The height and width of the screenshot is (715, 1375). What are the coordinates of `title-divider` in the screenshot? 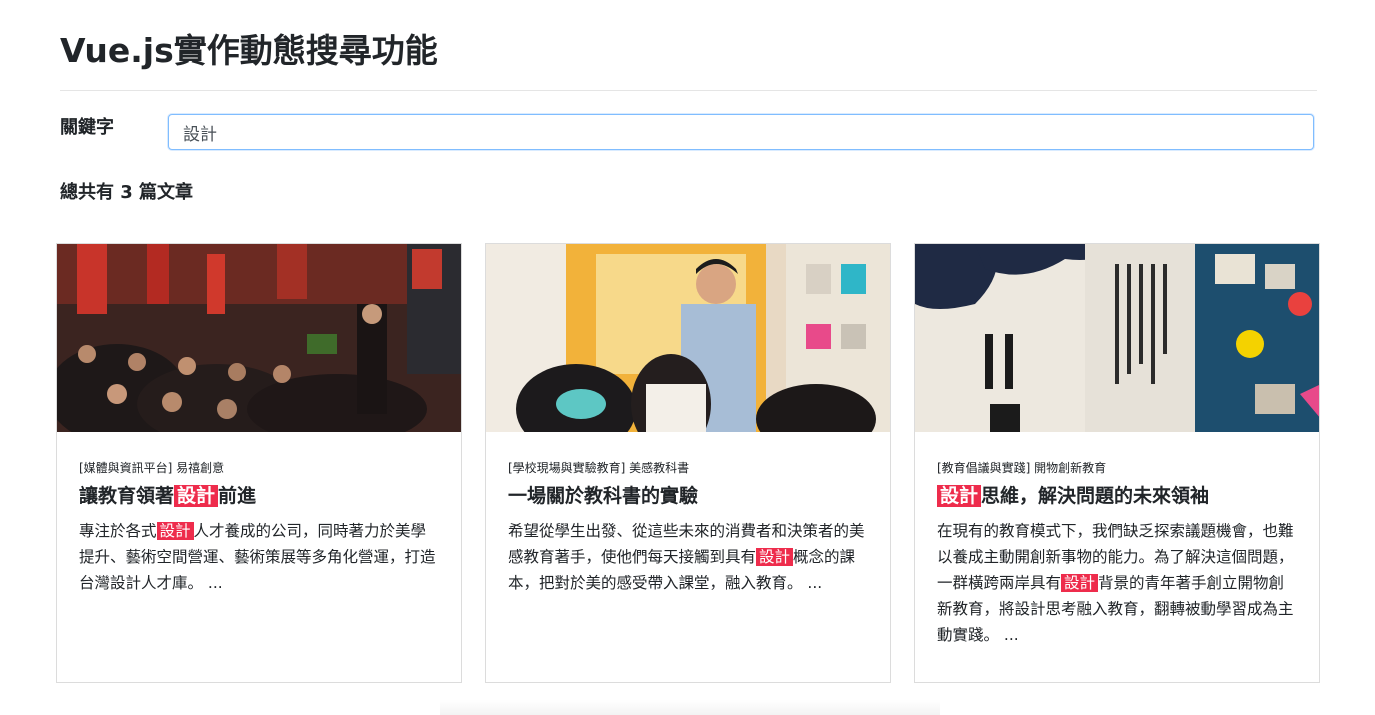 It's located at (688, 90).